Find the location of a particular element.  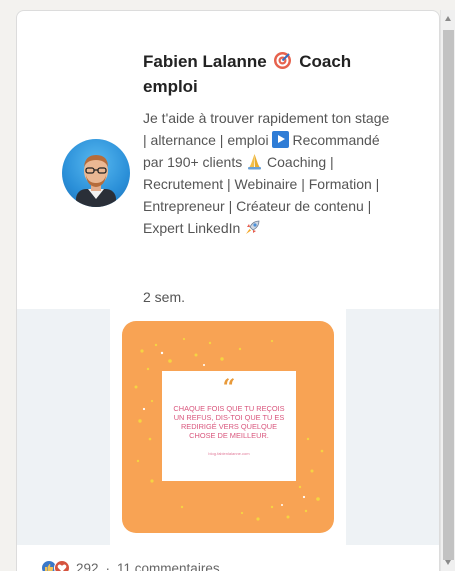

quote-site: blog.fabienlalanne.com is located at coordinates (229, 453).